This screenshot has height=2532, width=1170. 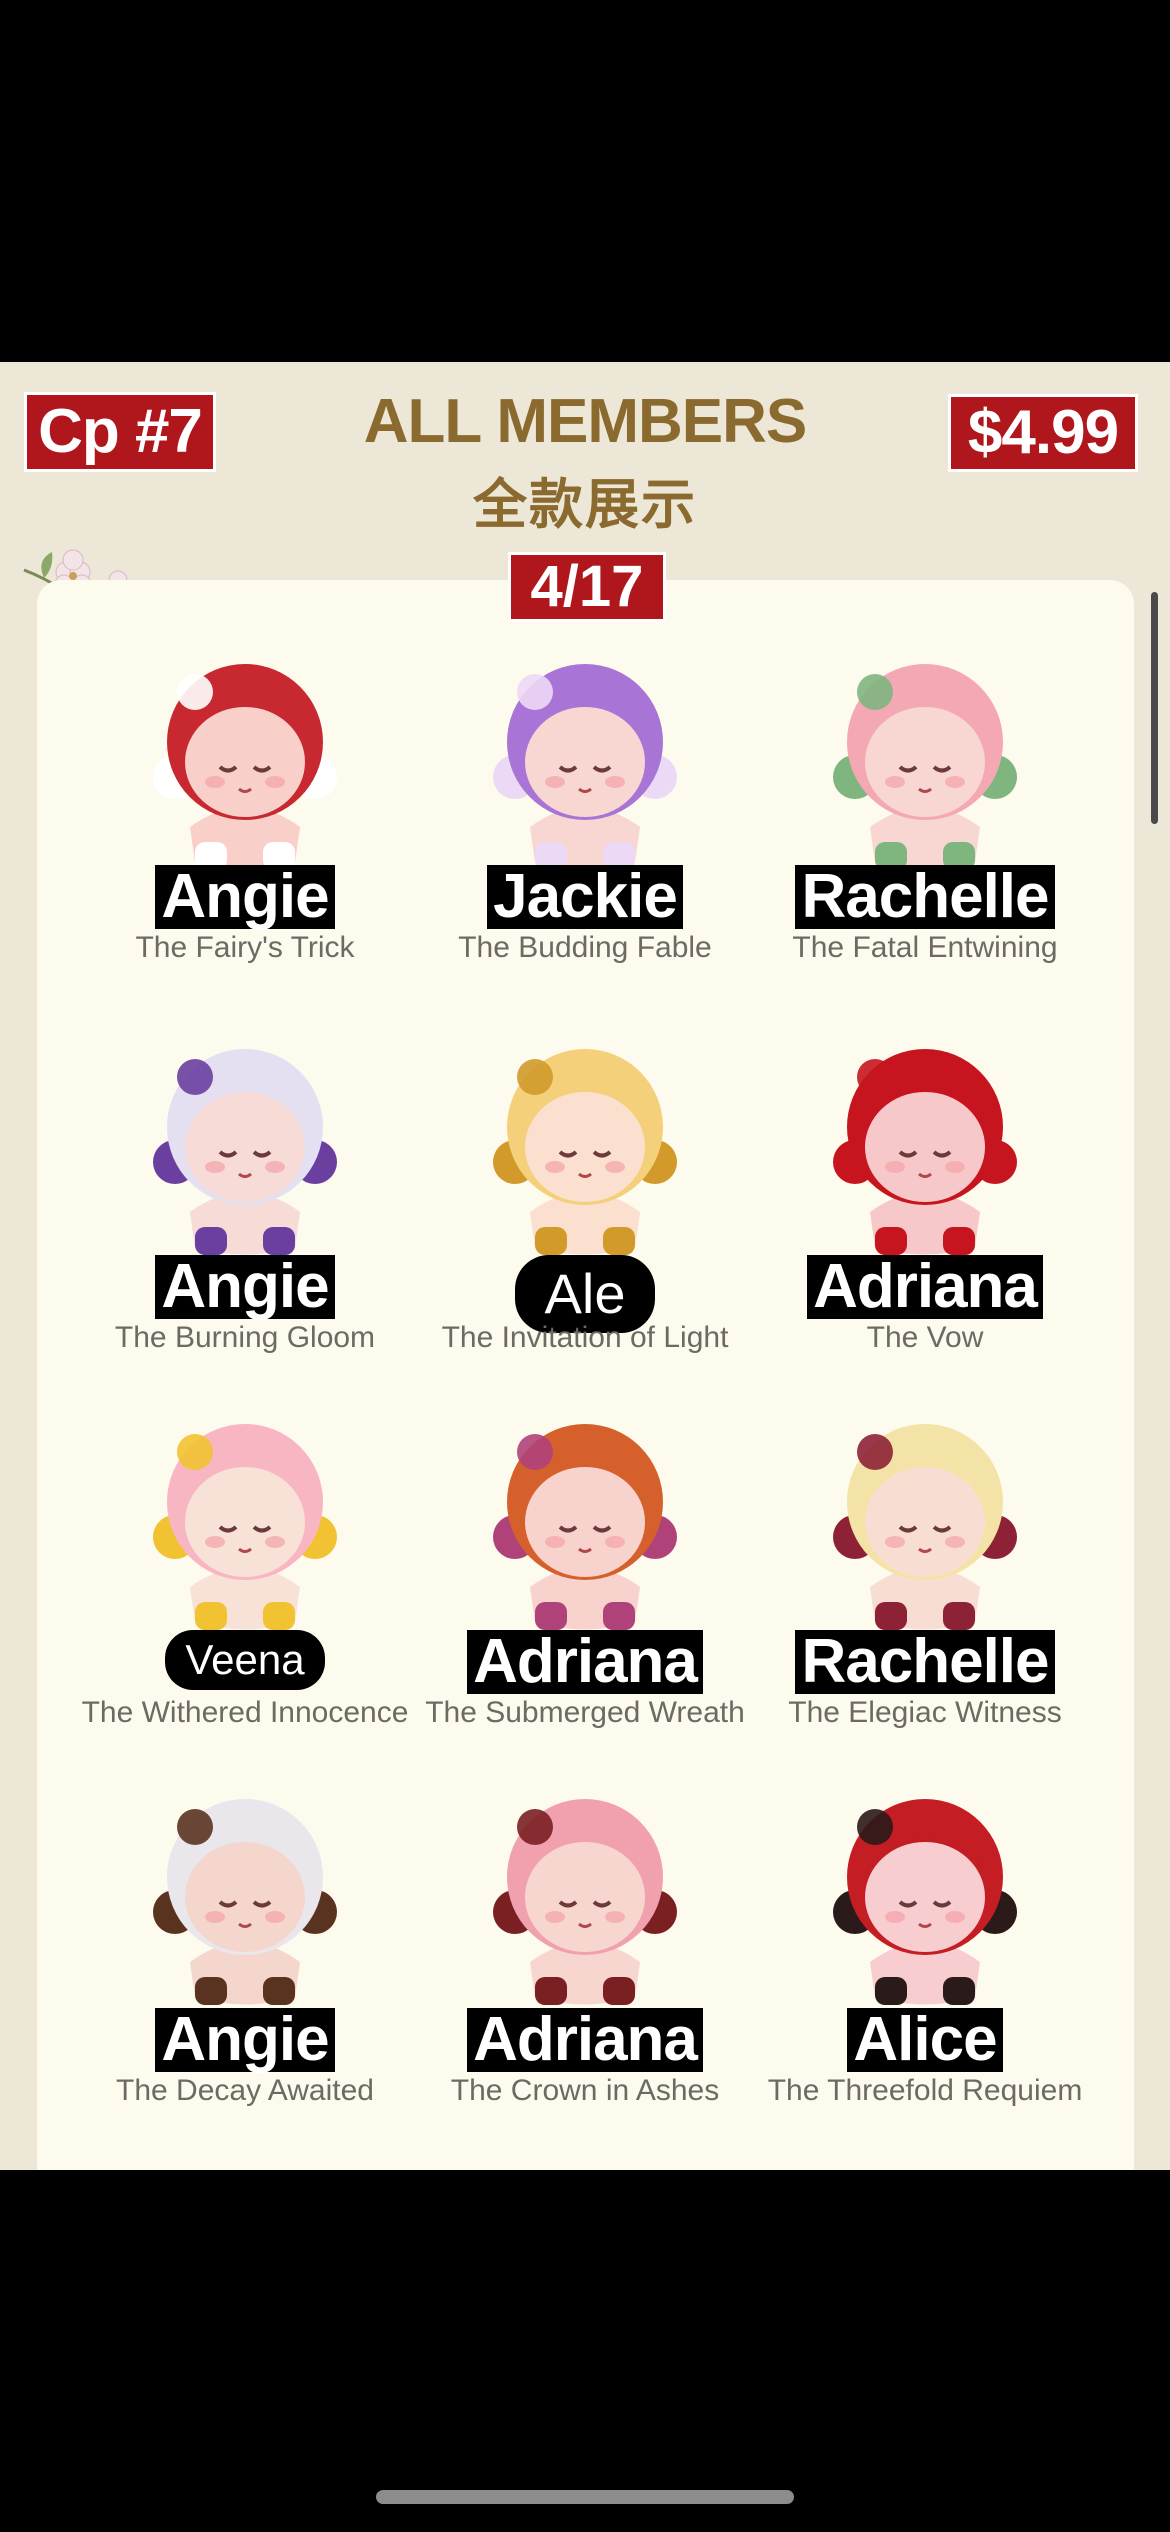 What do you see at coordinates (245, 947) in the screenshot?
I see `figure-subtitle: The Fairy's Trick` at bounding box center [245, 947].